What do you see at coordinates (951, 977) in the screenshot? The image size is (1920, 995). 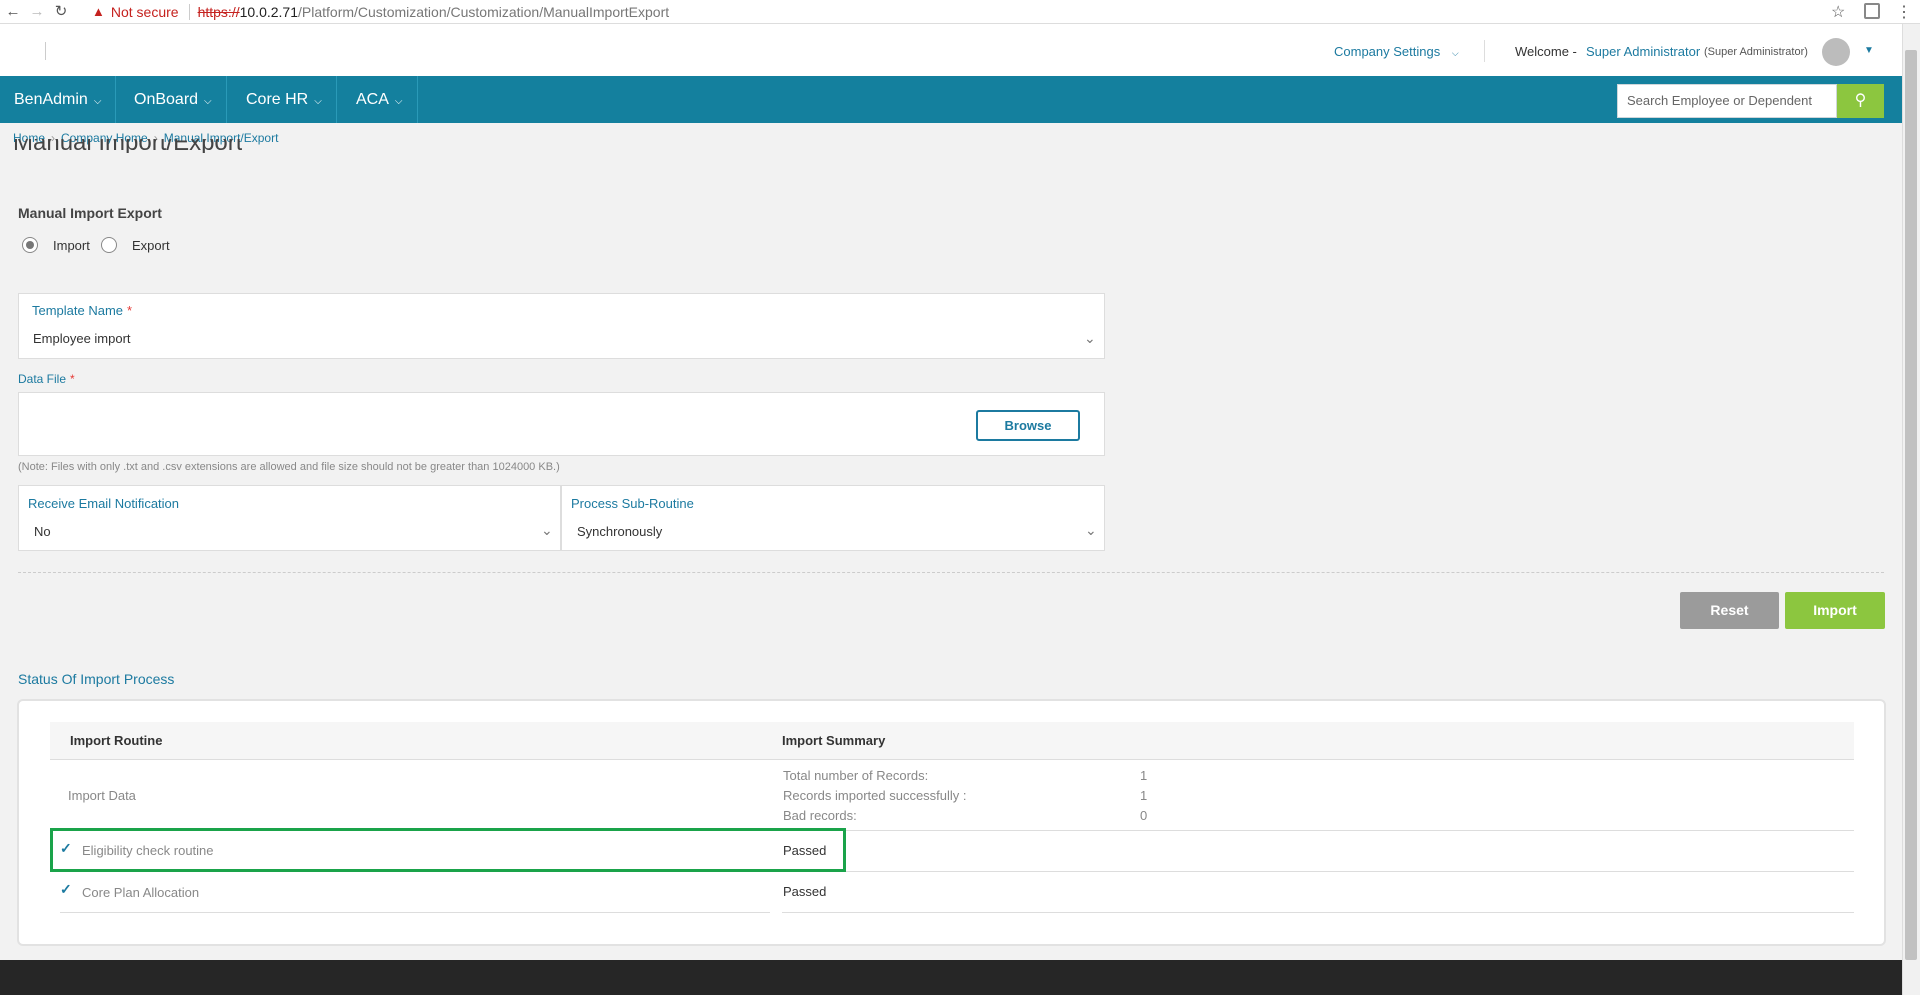 I see `page-footer` at bounding box center [951, 977].